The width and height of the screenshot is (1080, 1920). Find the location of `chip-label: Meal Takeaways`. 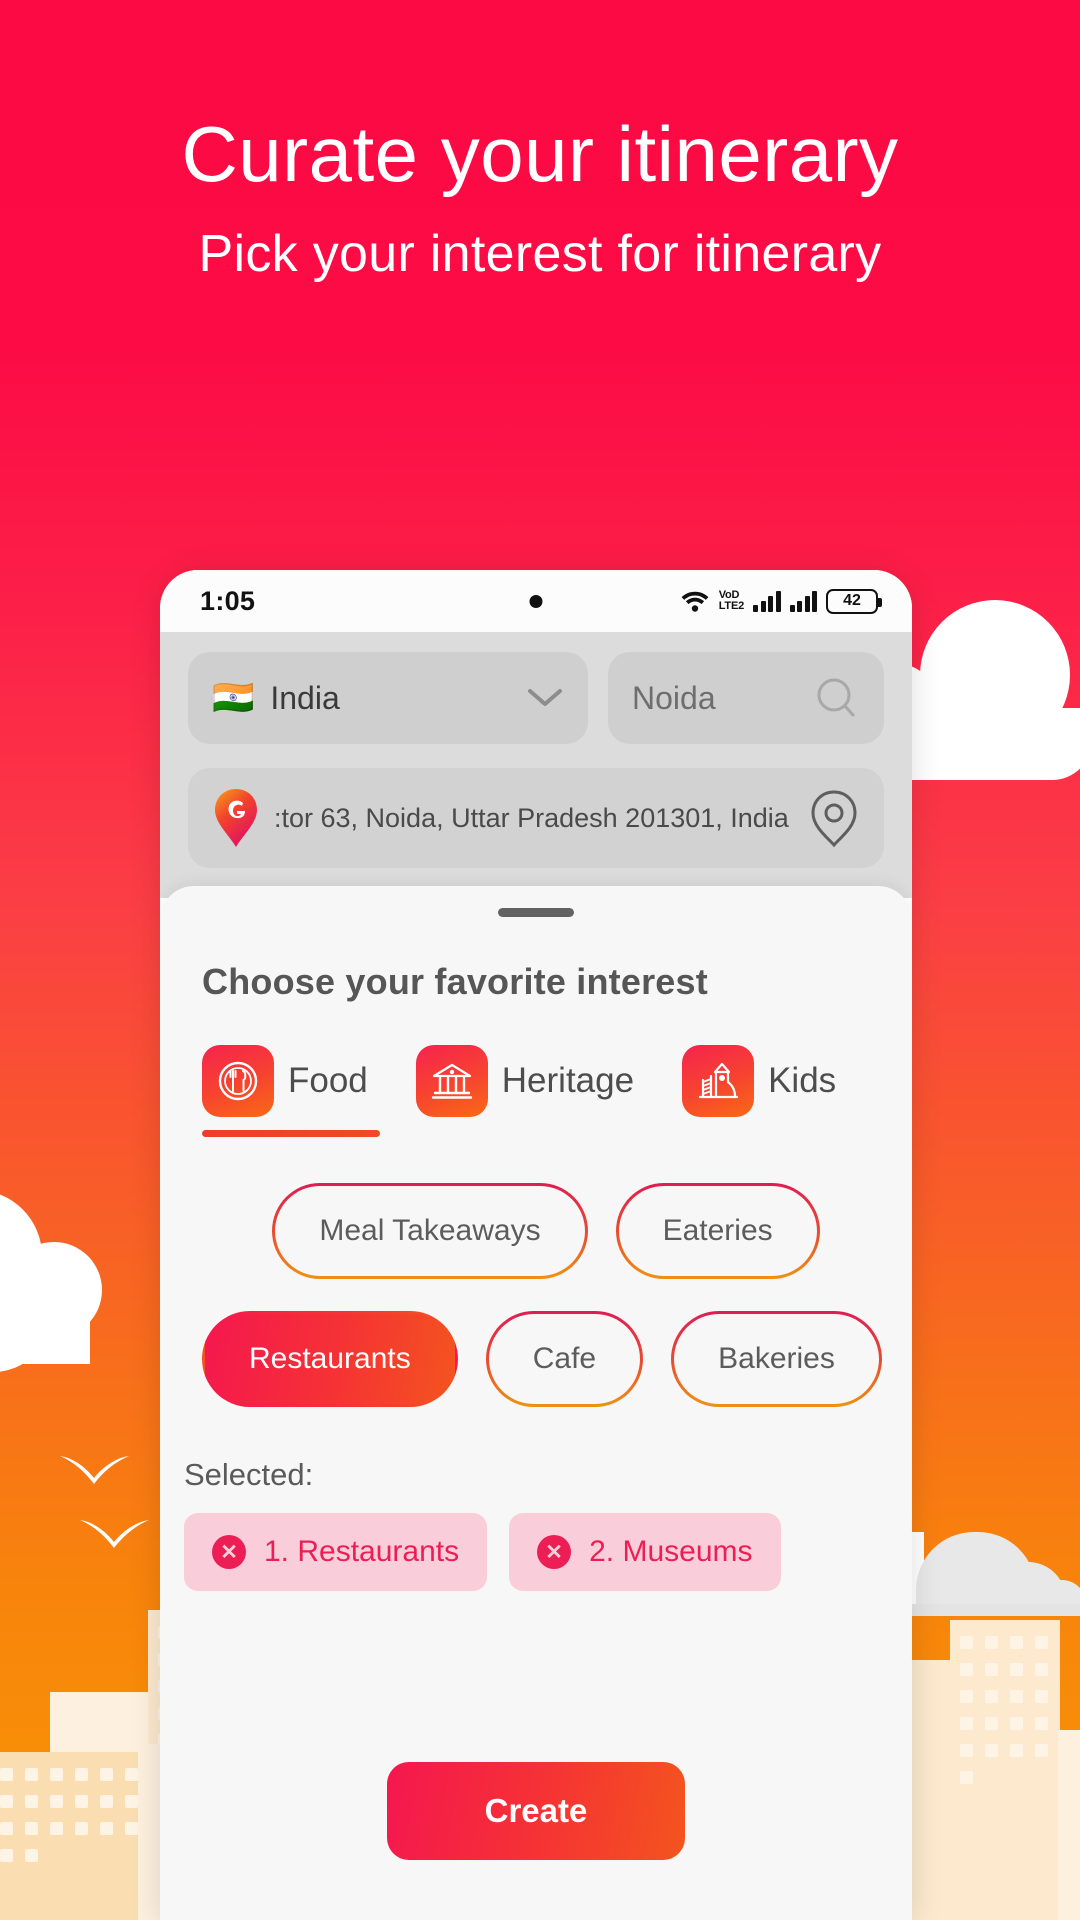

chip-label: Meal Takeaways is located at coordinates (430, 1230).